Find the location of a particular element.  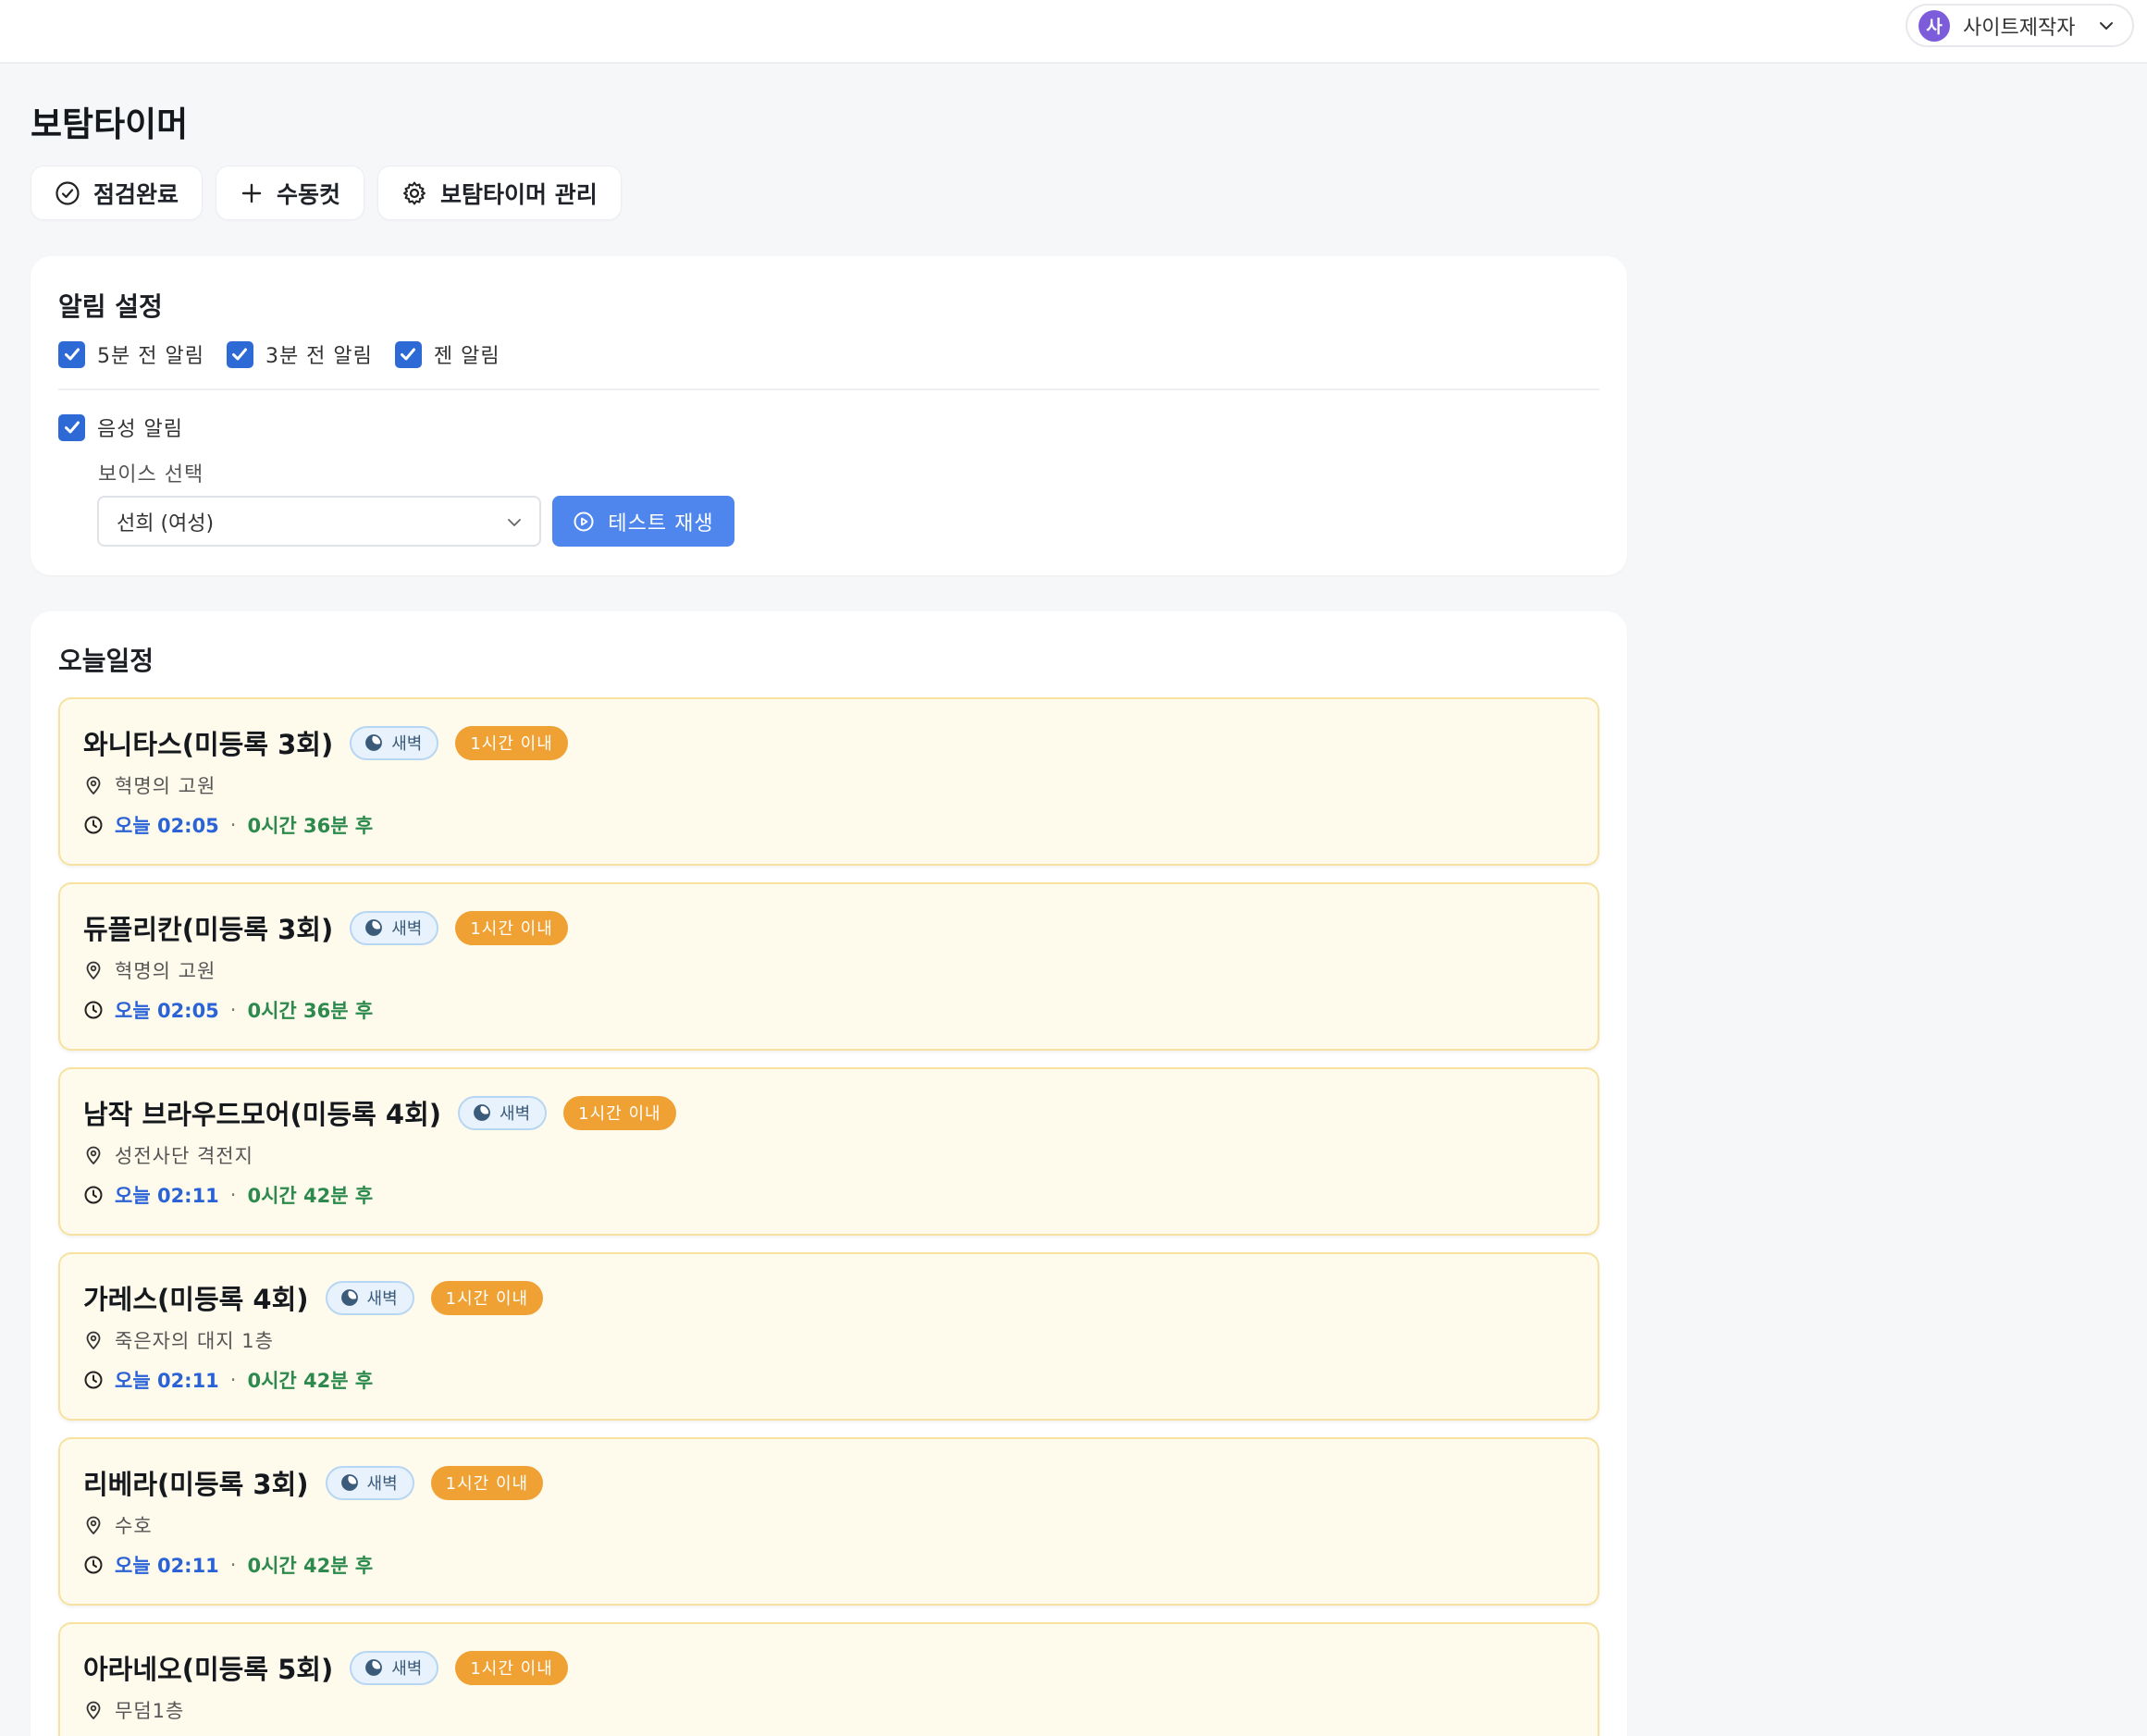

boss-name: 가레스(미등록 4회) is located at coordinates (196, 1299).